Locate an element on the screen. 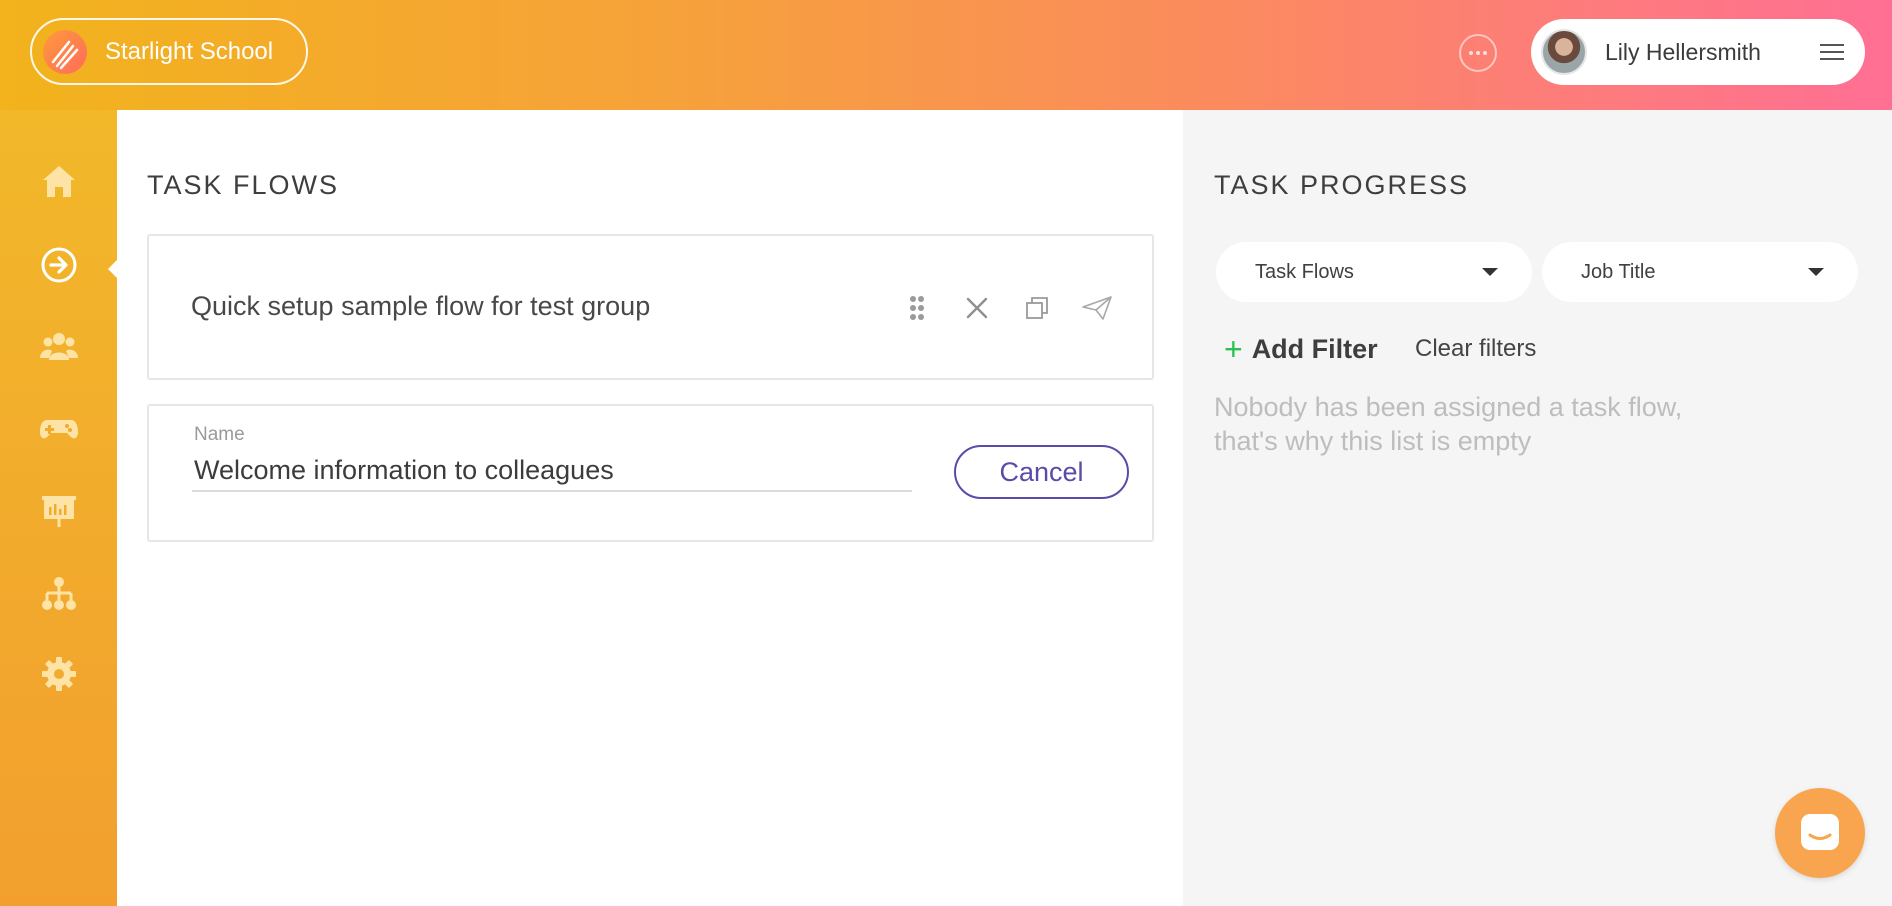 The height and width of the screenshot is (906, 1892). task-flows-filter-label: Task Flows is located at coordinates (1304, 271).